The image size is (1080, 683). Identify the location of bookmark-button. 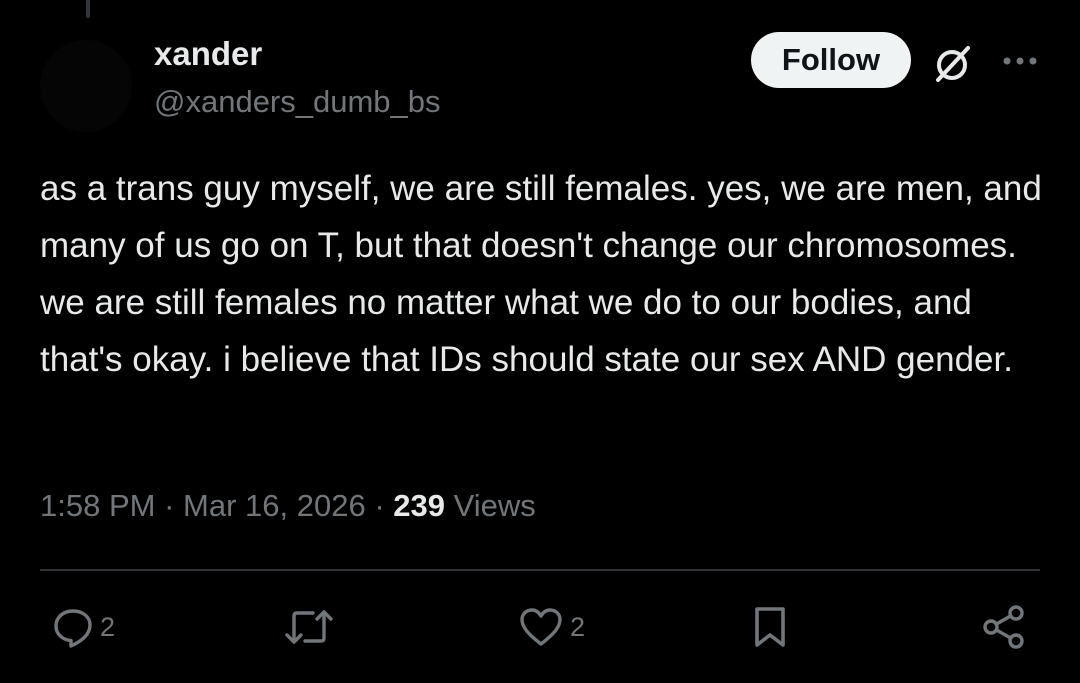
(770, 627).